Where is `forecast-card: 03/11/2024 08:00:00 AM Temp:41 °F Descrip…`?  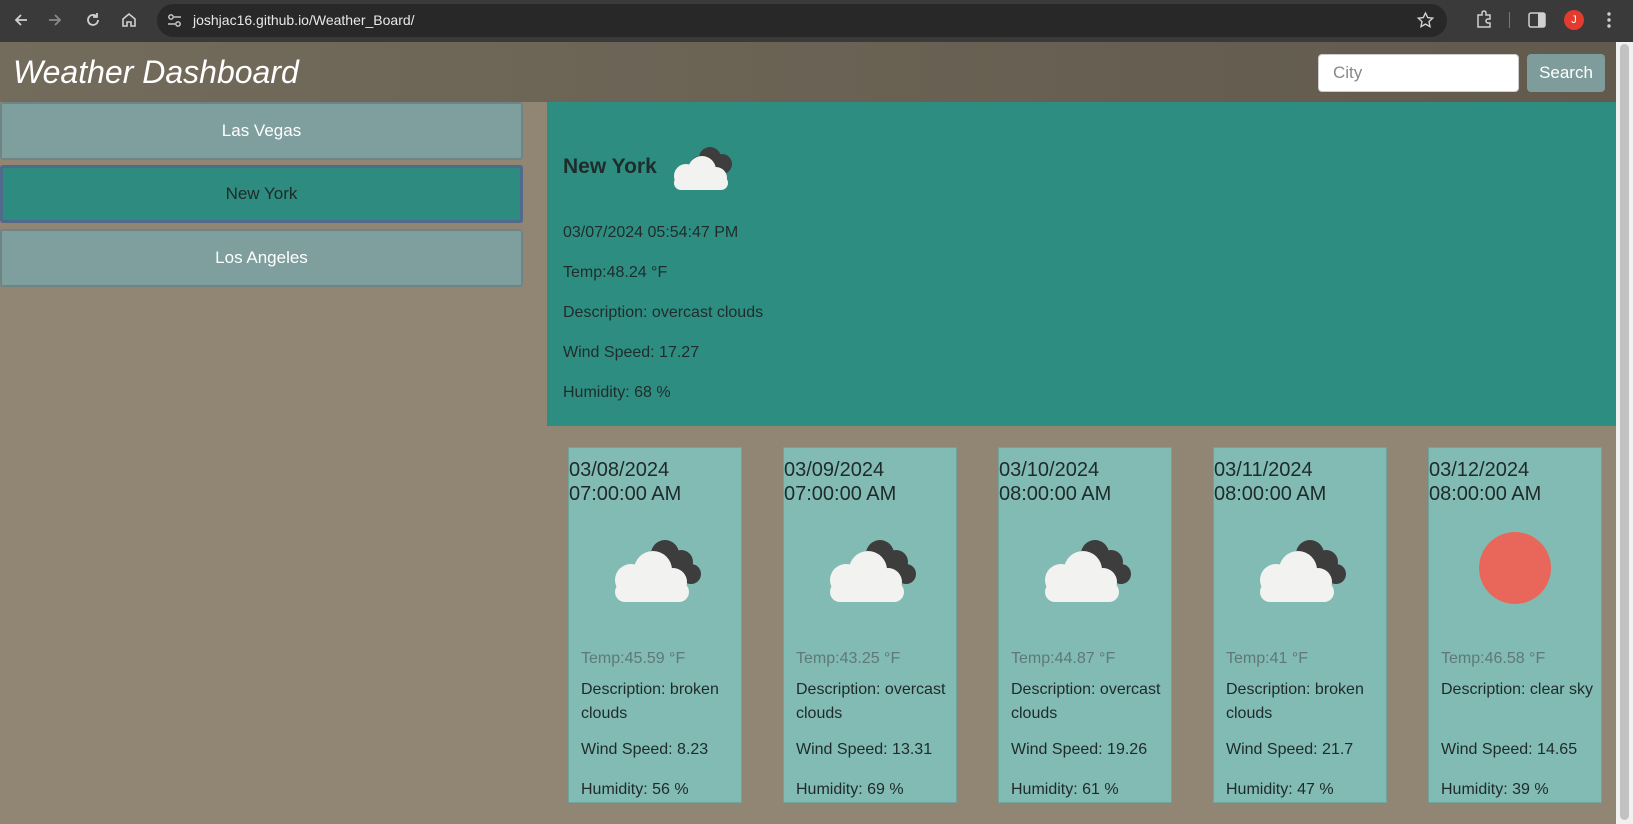 forecast-card: 03/11/2024 08:00:00 AM Temp:41 °F Descrip… is located at coordinates (1300, 625).